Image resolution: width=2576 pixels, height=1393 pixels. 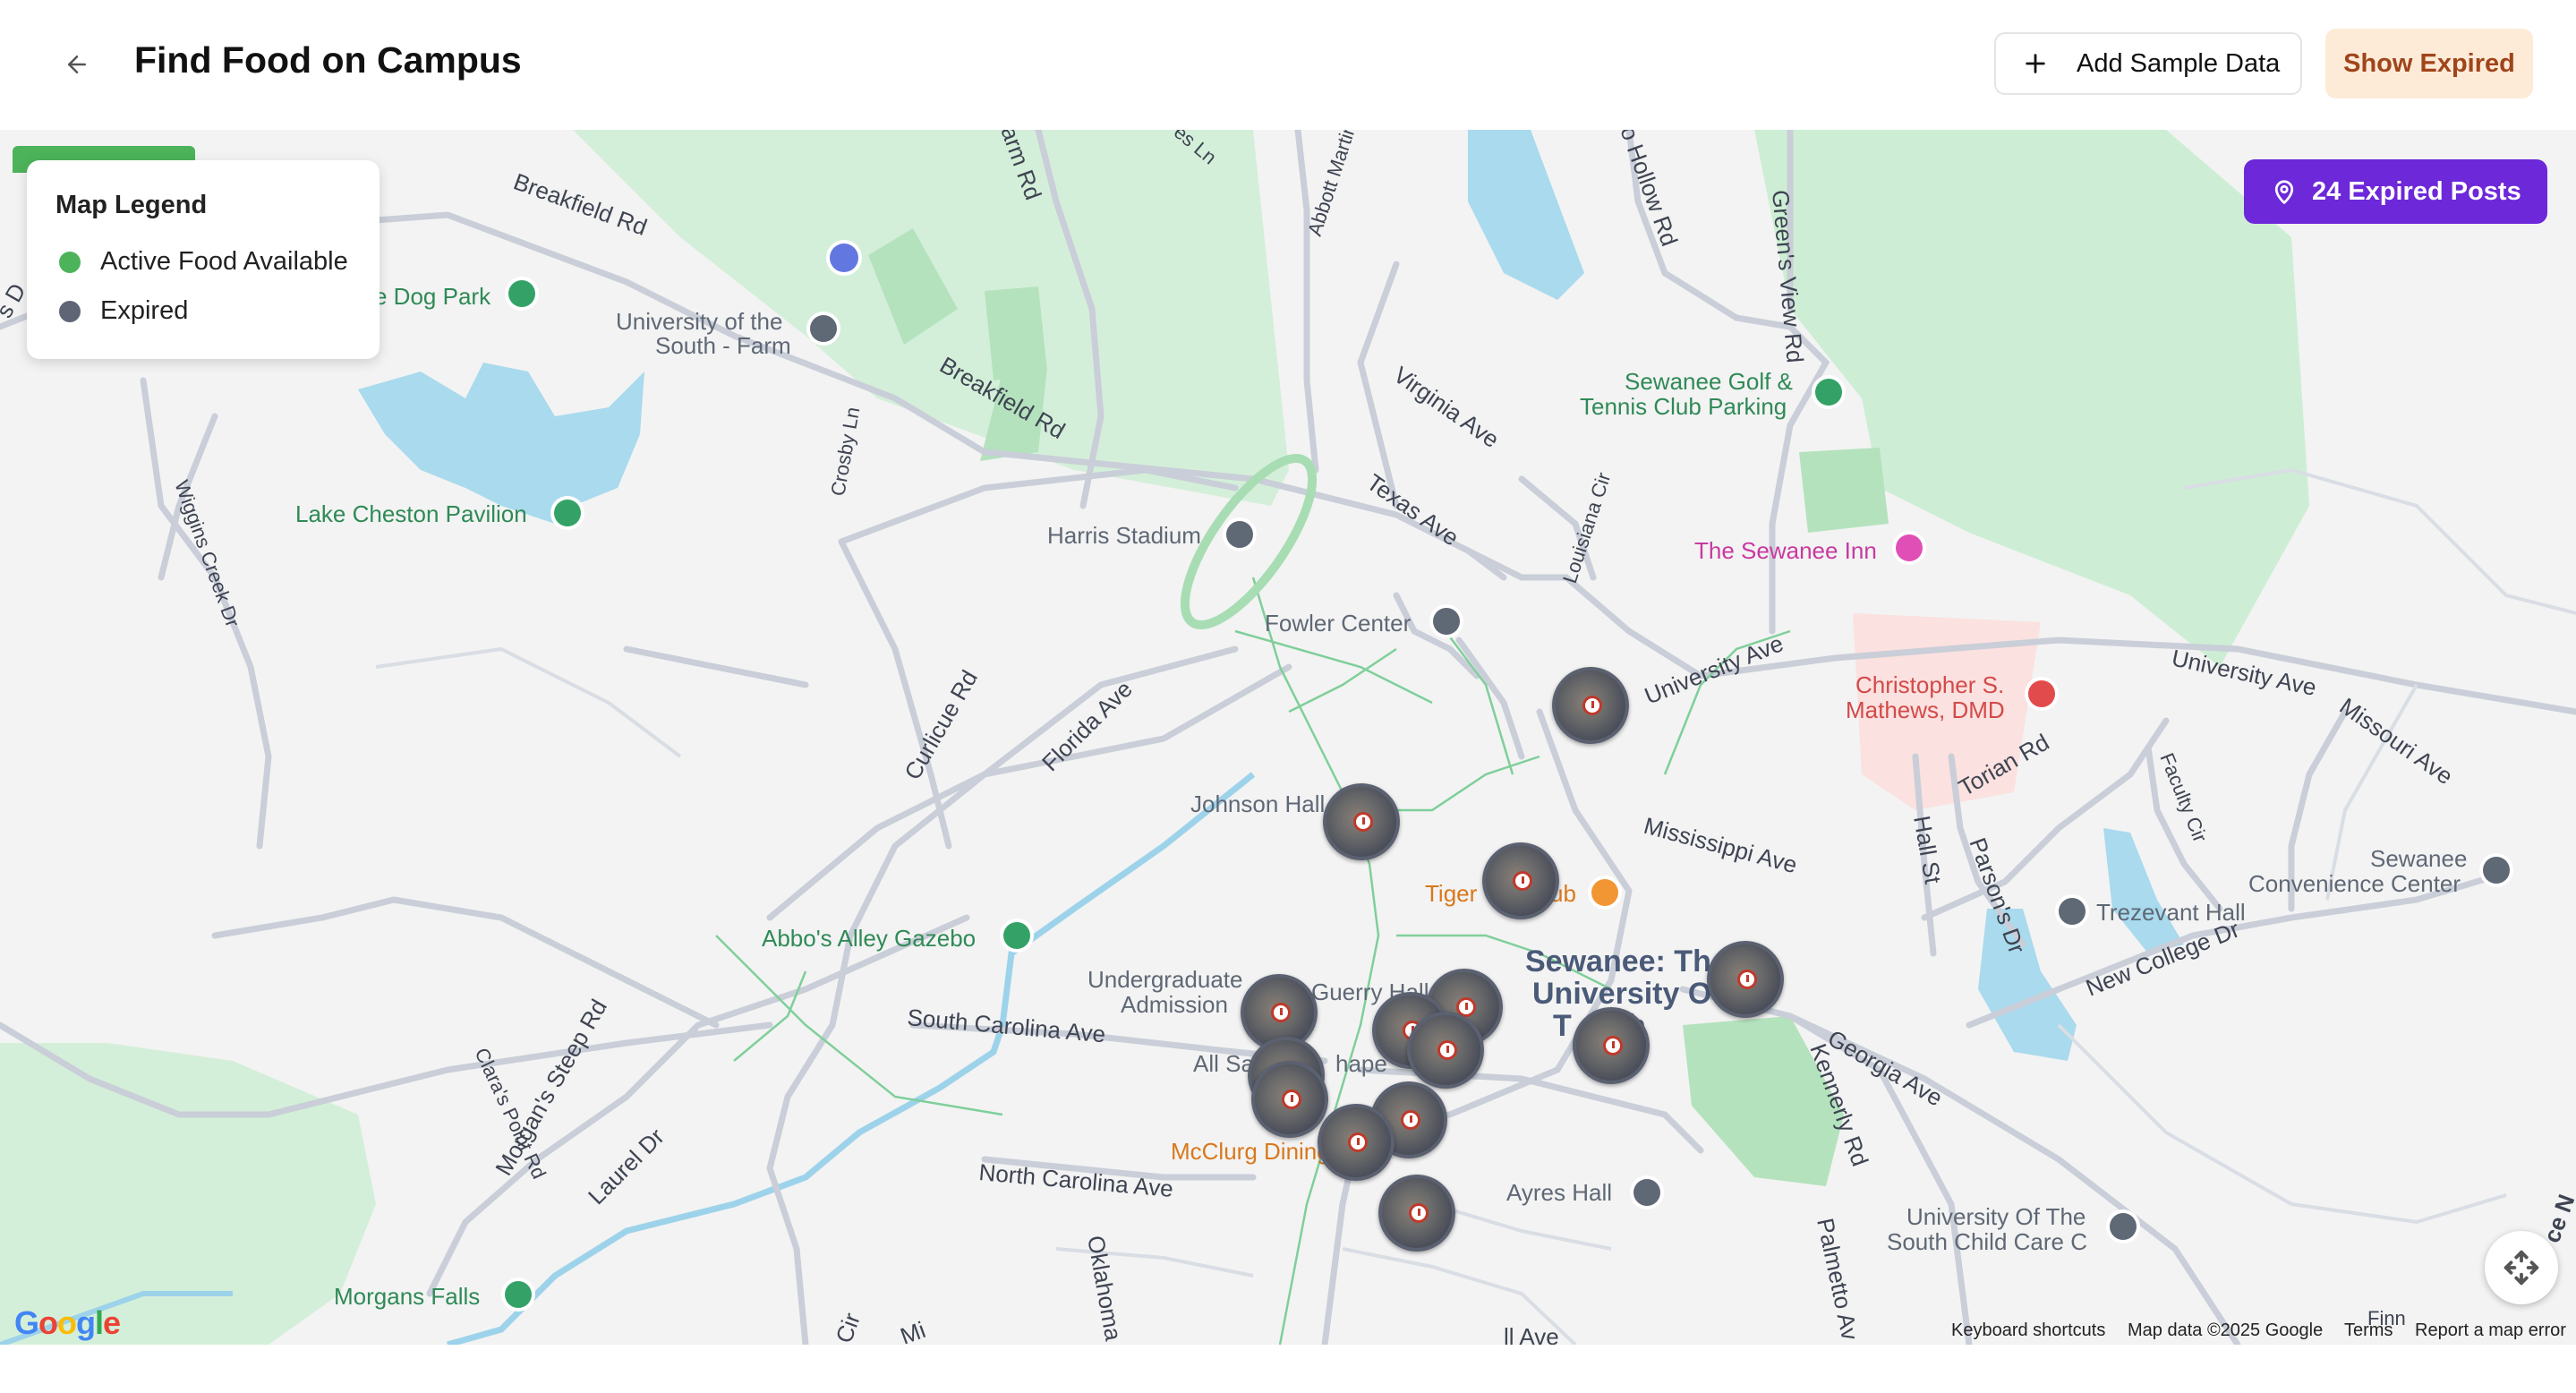 What do you see at coordinates (2179, 63) in the screenshot?
I see `add-sample-data-label: Add Sample Data` at bounding box center [2179, 63].